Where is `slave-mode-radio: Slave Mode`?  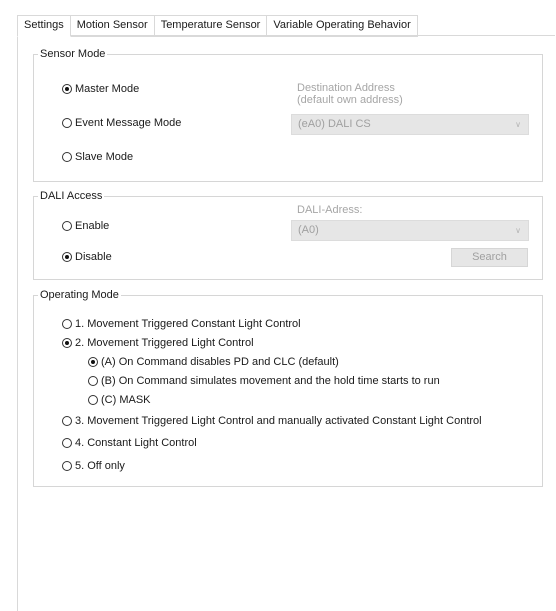
slave-mode-radio: Slave Mode is located at coordinates (97, 157).